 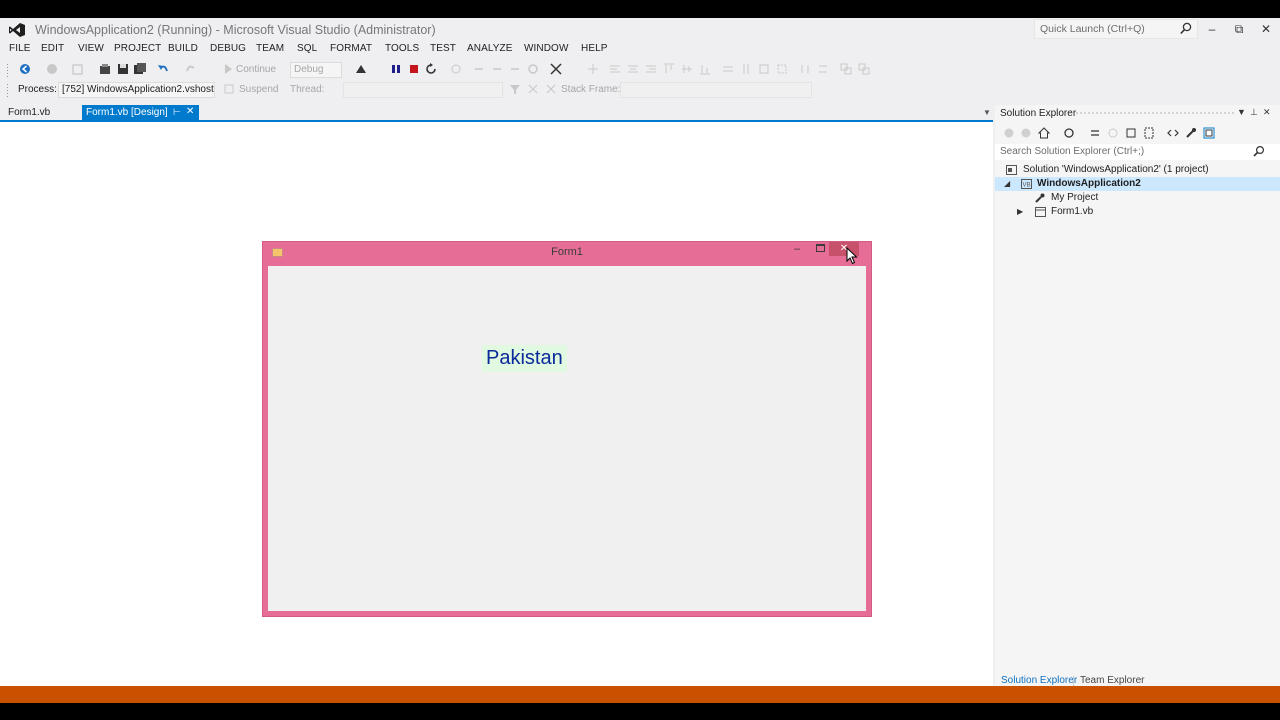 What do you see at coordinates (177, 112) in the screenshot?
I see `pin-tab-icon: ⊢` at bounding box center [177, 112].